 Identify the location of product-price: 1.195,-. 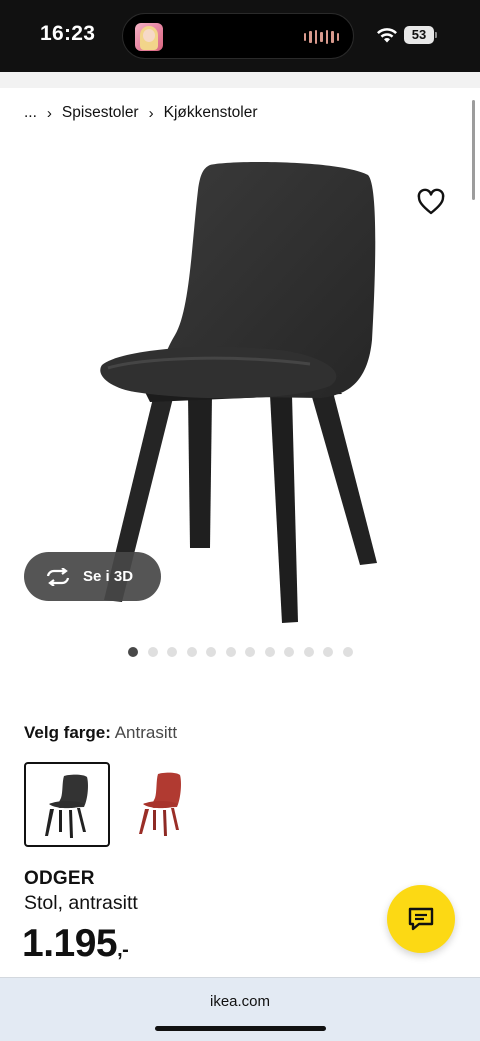
(75, 944).